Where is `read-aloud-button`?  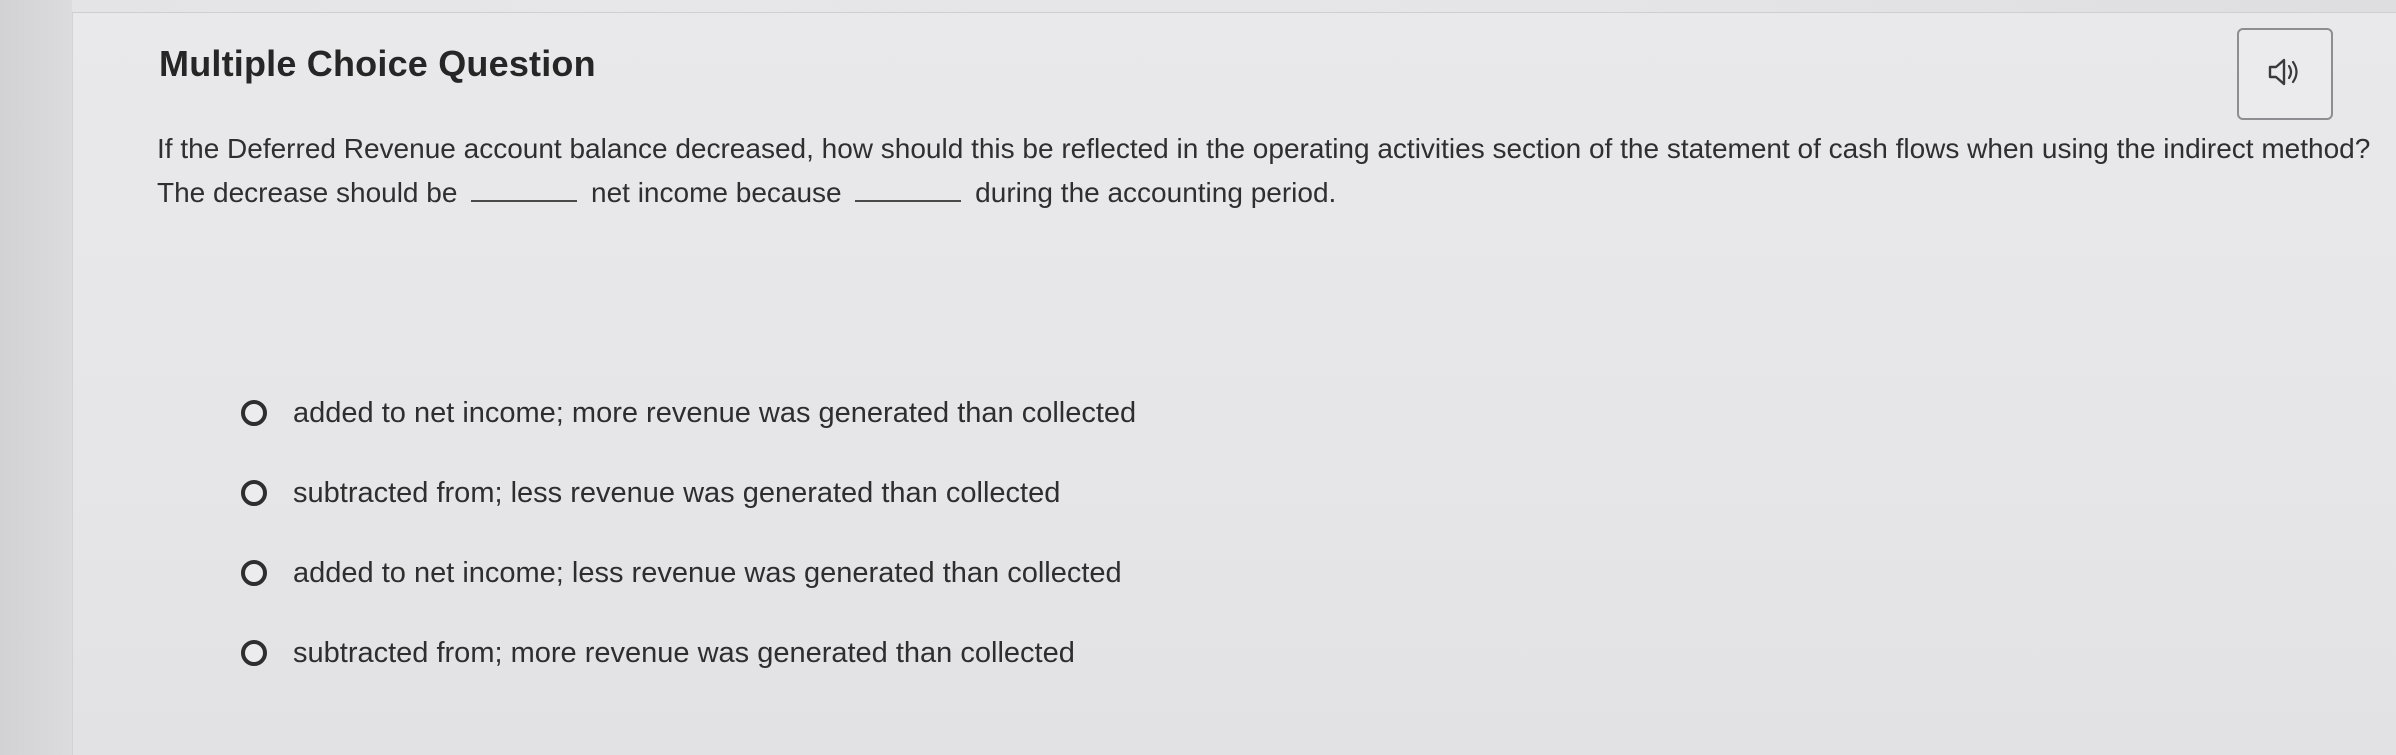
read-aloud-button is located at coordinates (2285, 74).